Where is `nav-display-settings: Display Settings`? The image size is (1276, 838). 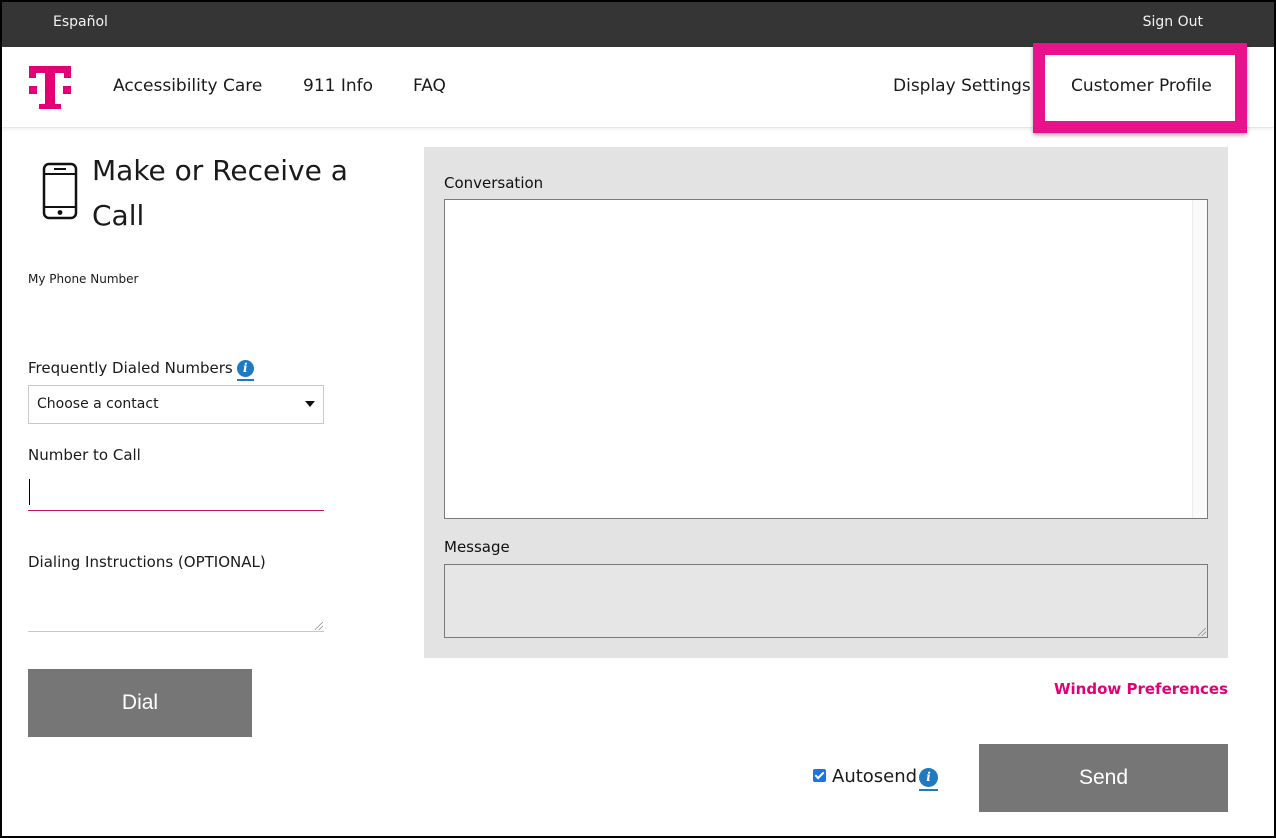
nav-display-settings: Display Settings is located at coordinates (962, 86).